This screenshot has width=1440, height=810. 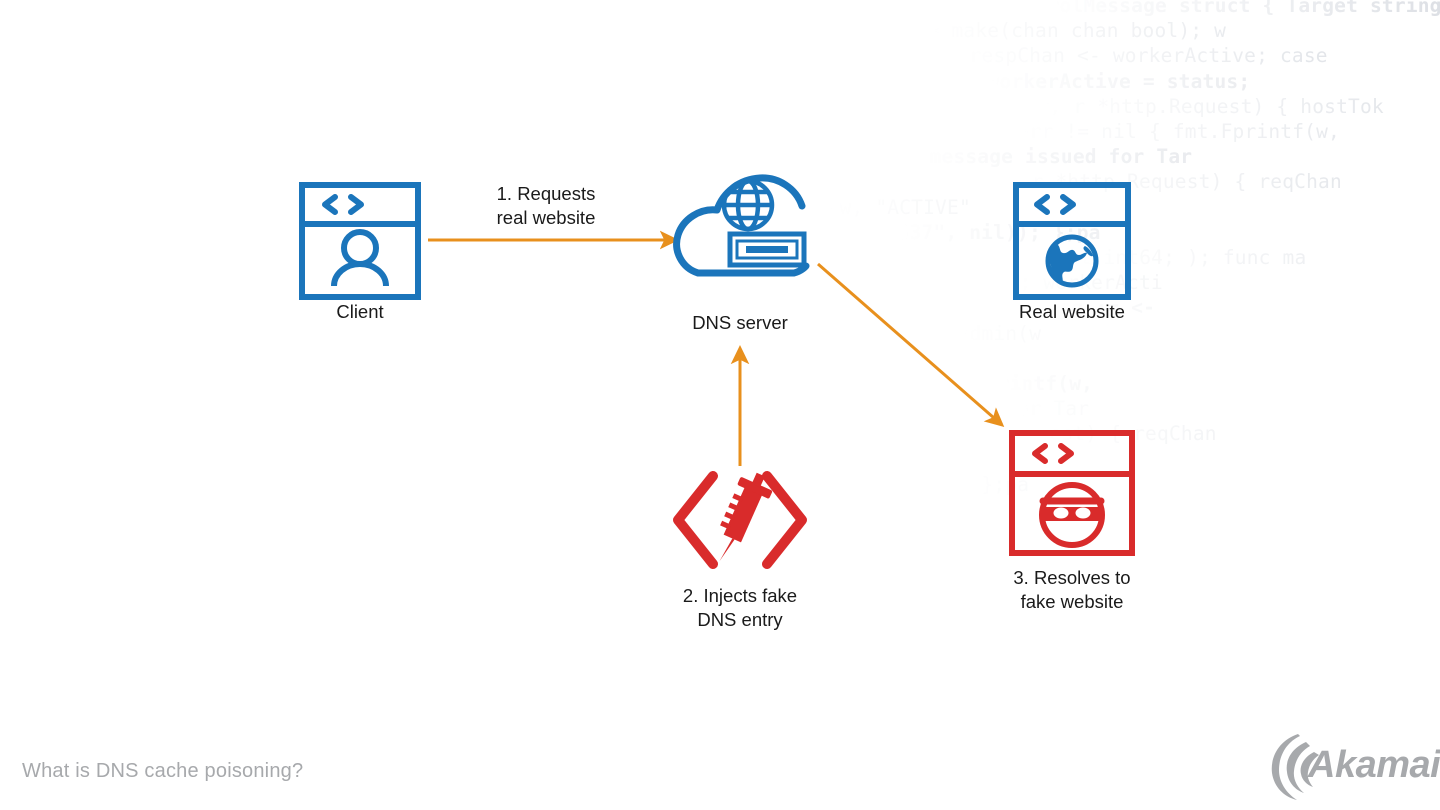 I want to click on browser-window-masked-face-icon, so click(x=1072, y=493).